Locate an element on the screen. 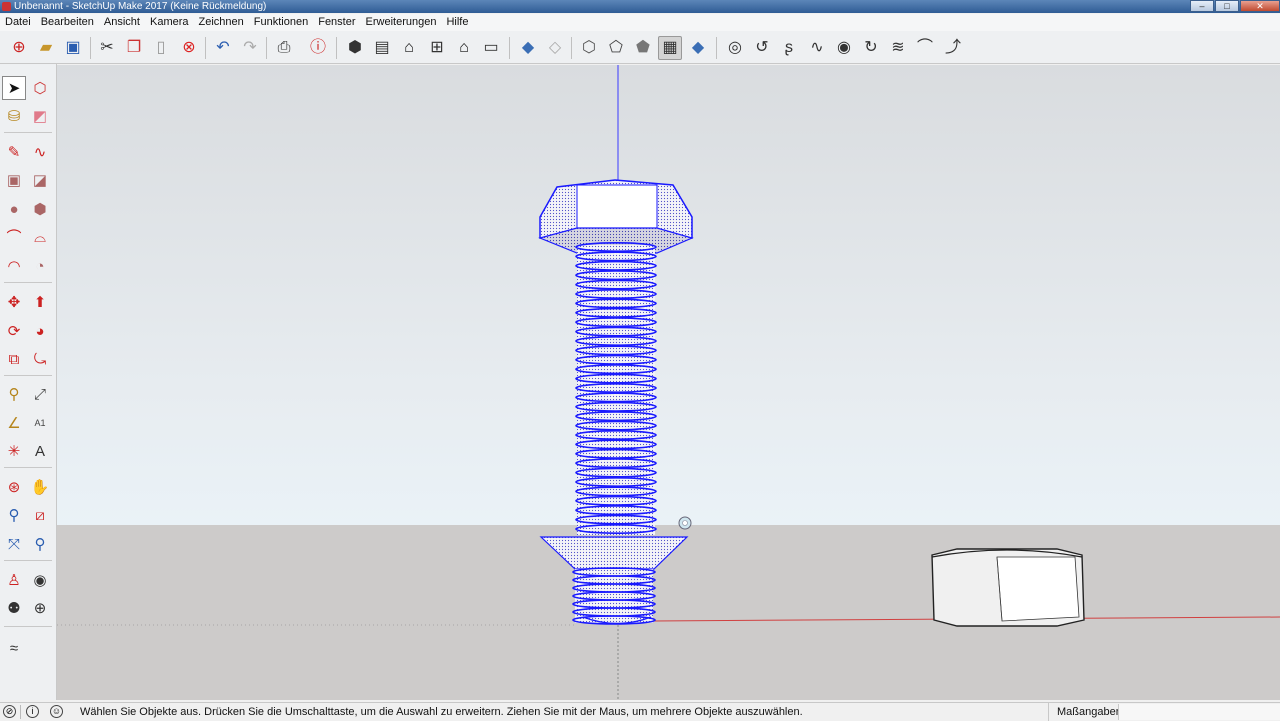  bezier-icon: ∿ is located at coordinates (817, 48).